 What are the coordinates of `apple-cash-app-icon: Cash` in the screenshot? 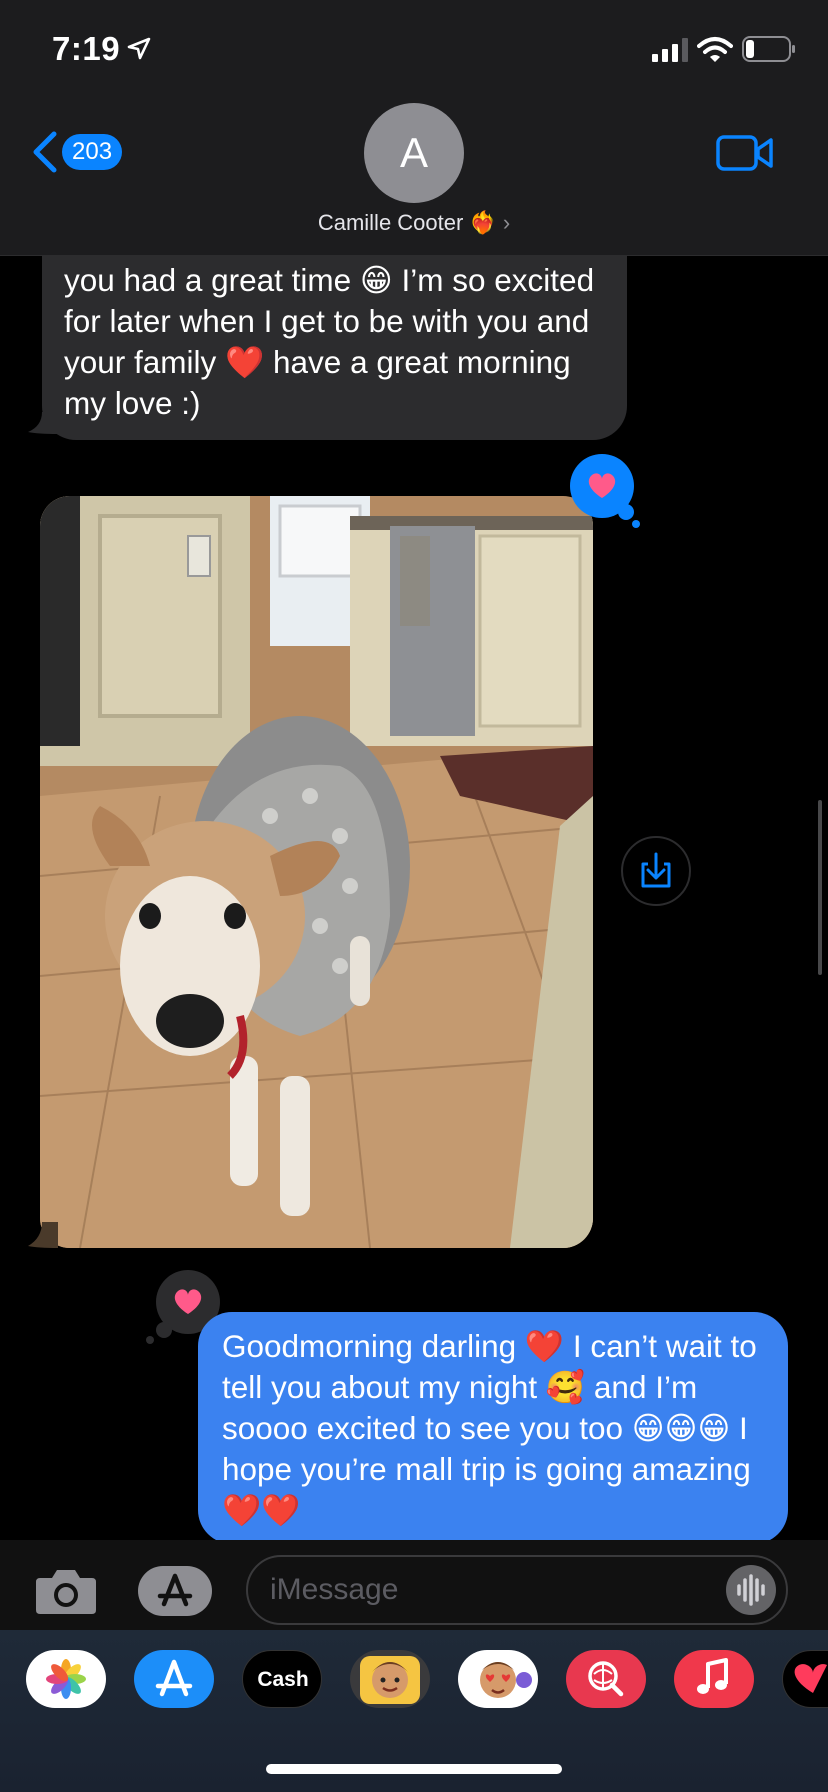 It's located at (282, 1679).